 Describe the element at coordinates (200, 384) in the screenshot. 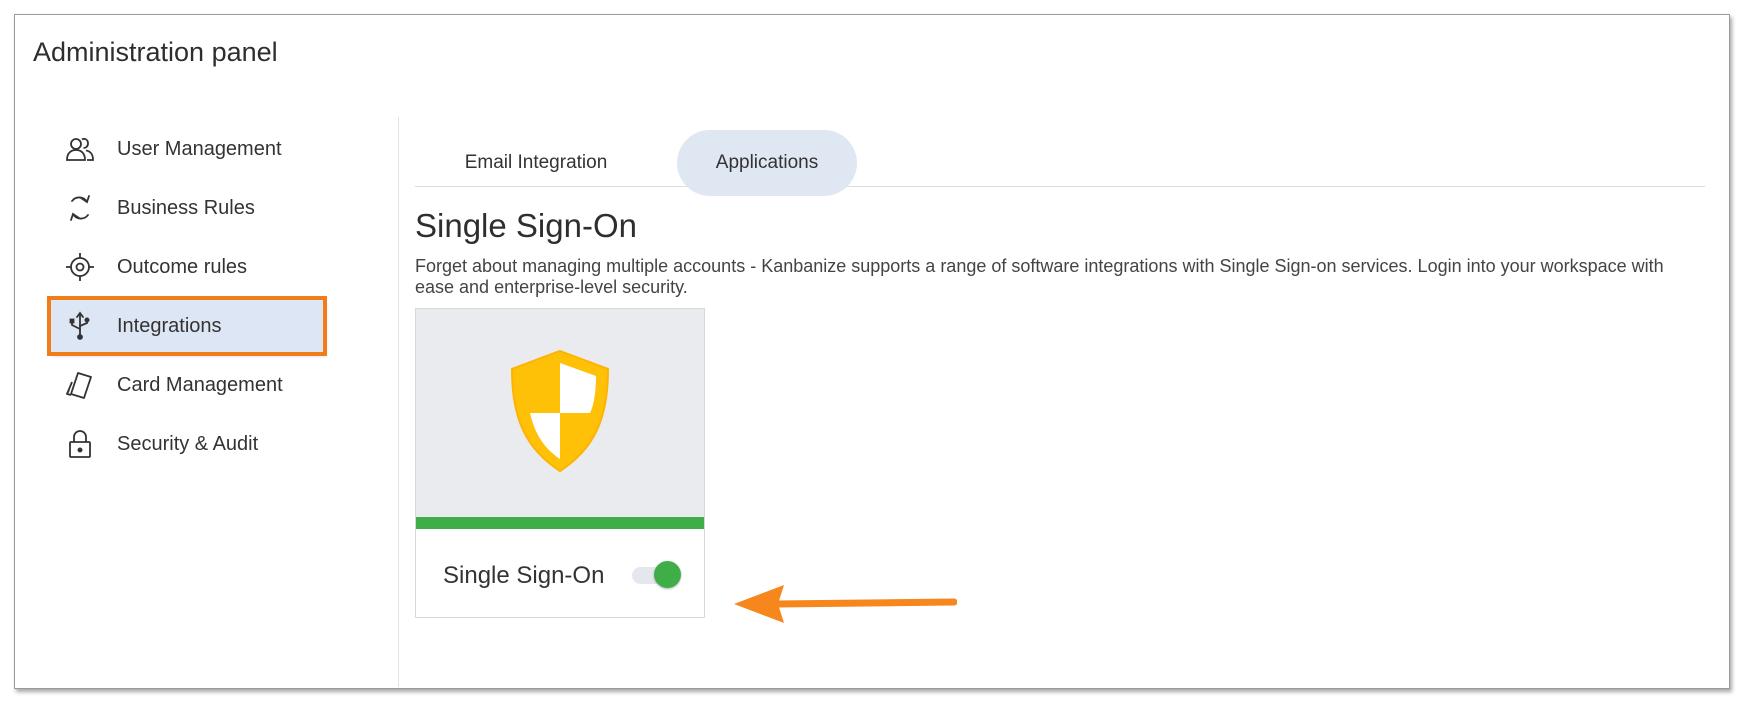

I see `sidebar-item-label: Card Management` at that location.